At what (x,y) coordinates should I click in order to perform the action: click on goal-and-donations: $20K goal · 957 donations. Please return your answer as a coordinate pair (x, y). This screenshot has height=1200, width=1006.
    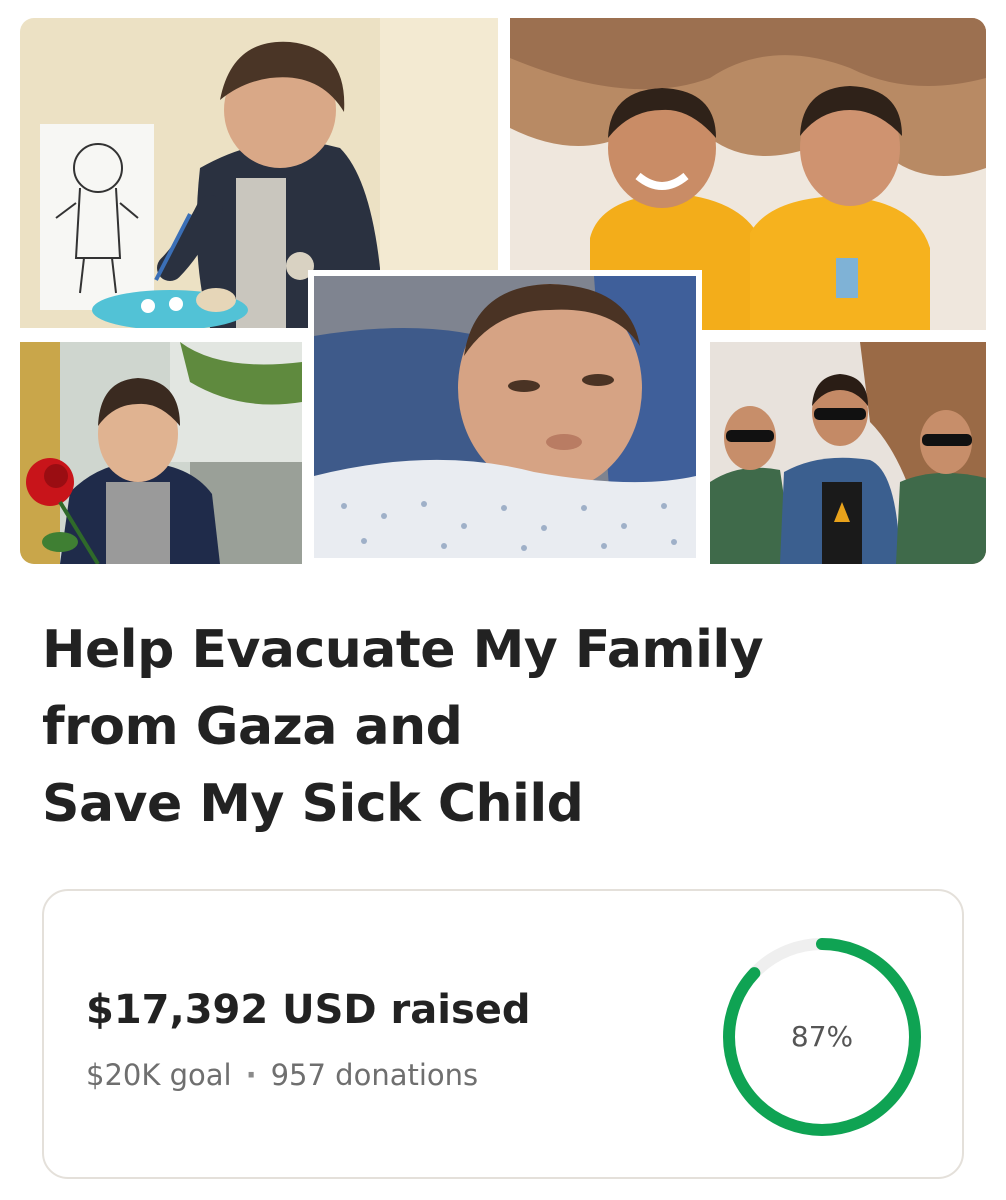
    Looking at the image, I should click on (282, 1075).